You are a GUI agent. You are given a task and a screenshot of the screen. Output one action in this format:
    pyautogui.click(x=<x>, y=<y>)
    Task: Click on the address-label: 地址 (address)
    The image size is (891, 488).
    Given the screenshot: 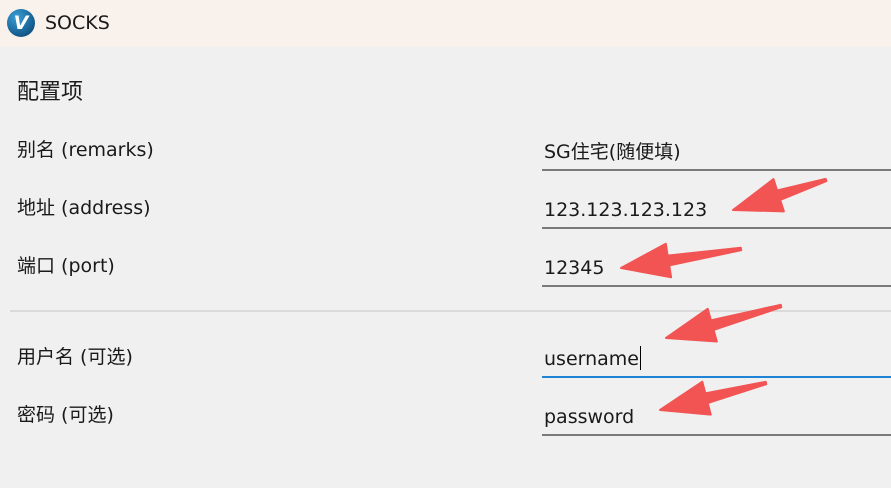 What is the action you would take?
    pyautogui.click(x=84, y=208)
    